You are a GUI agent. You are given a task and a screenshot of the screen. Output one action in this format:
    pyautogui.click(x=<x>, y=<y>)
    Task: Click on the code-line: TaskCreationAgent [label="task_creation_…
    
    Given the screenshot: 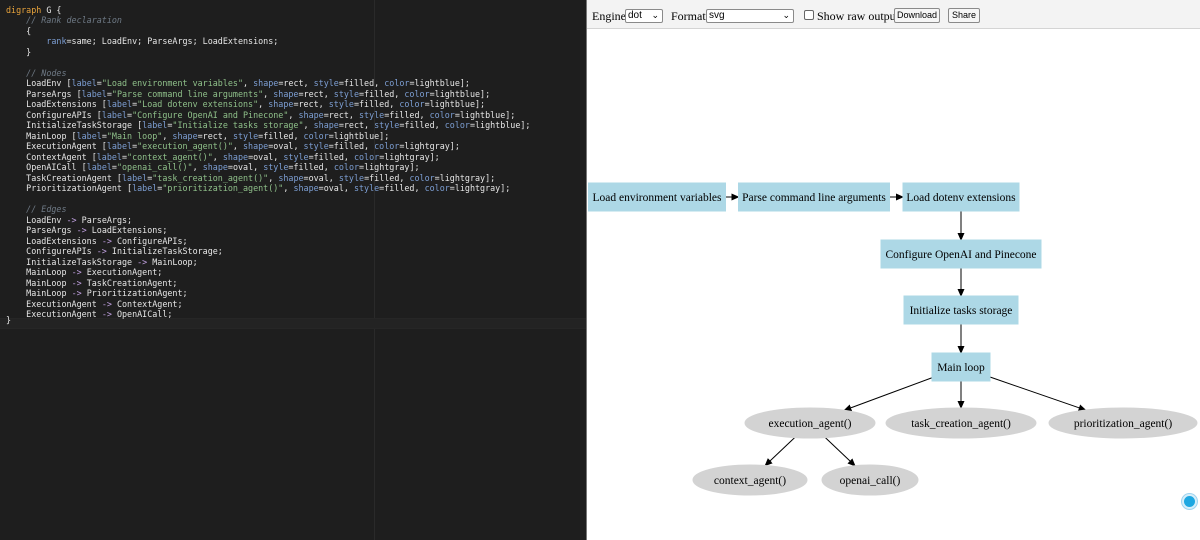 What is the action you would take?
    pyautogui.click(x=250, y=178)
    